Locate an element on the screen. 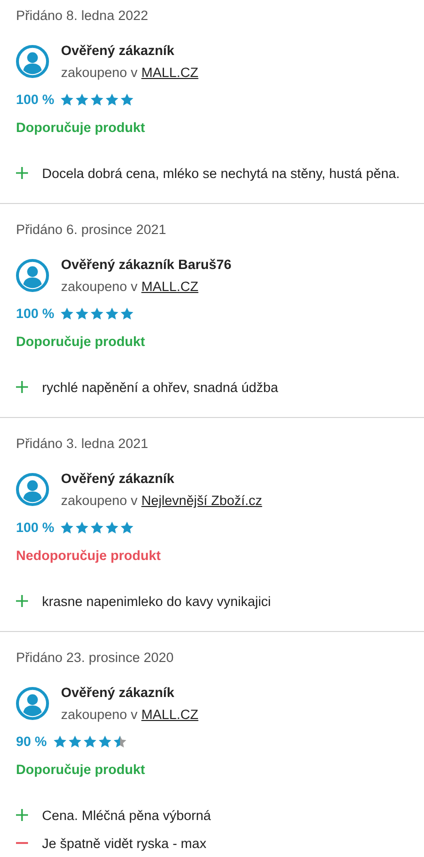  author-name: Ověřený zákazník Baruš76 is located at coordinates (146, 265).